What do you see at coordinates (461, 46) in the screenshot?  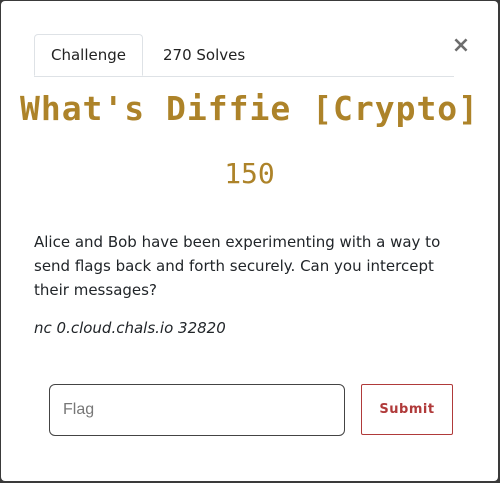 I see `close-icon: ×` at bounding box center [461, 46].